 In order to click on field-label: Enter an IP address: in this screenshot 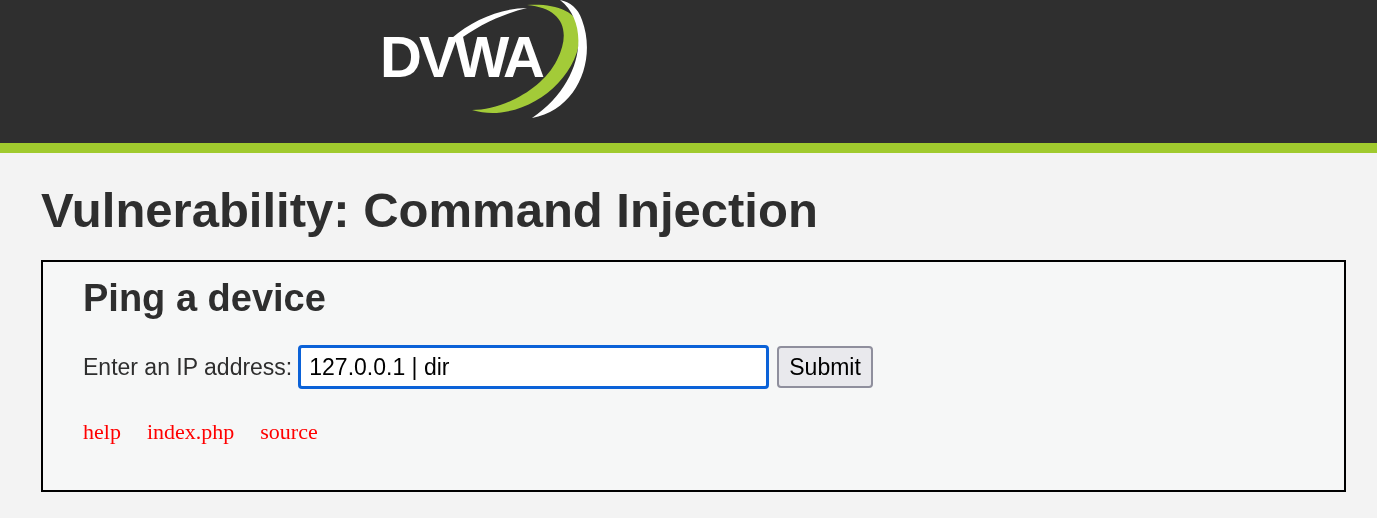, I will do `click(188, 368)`.